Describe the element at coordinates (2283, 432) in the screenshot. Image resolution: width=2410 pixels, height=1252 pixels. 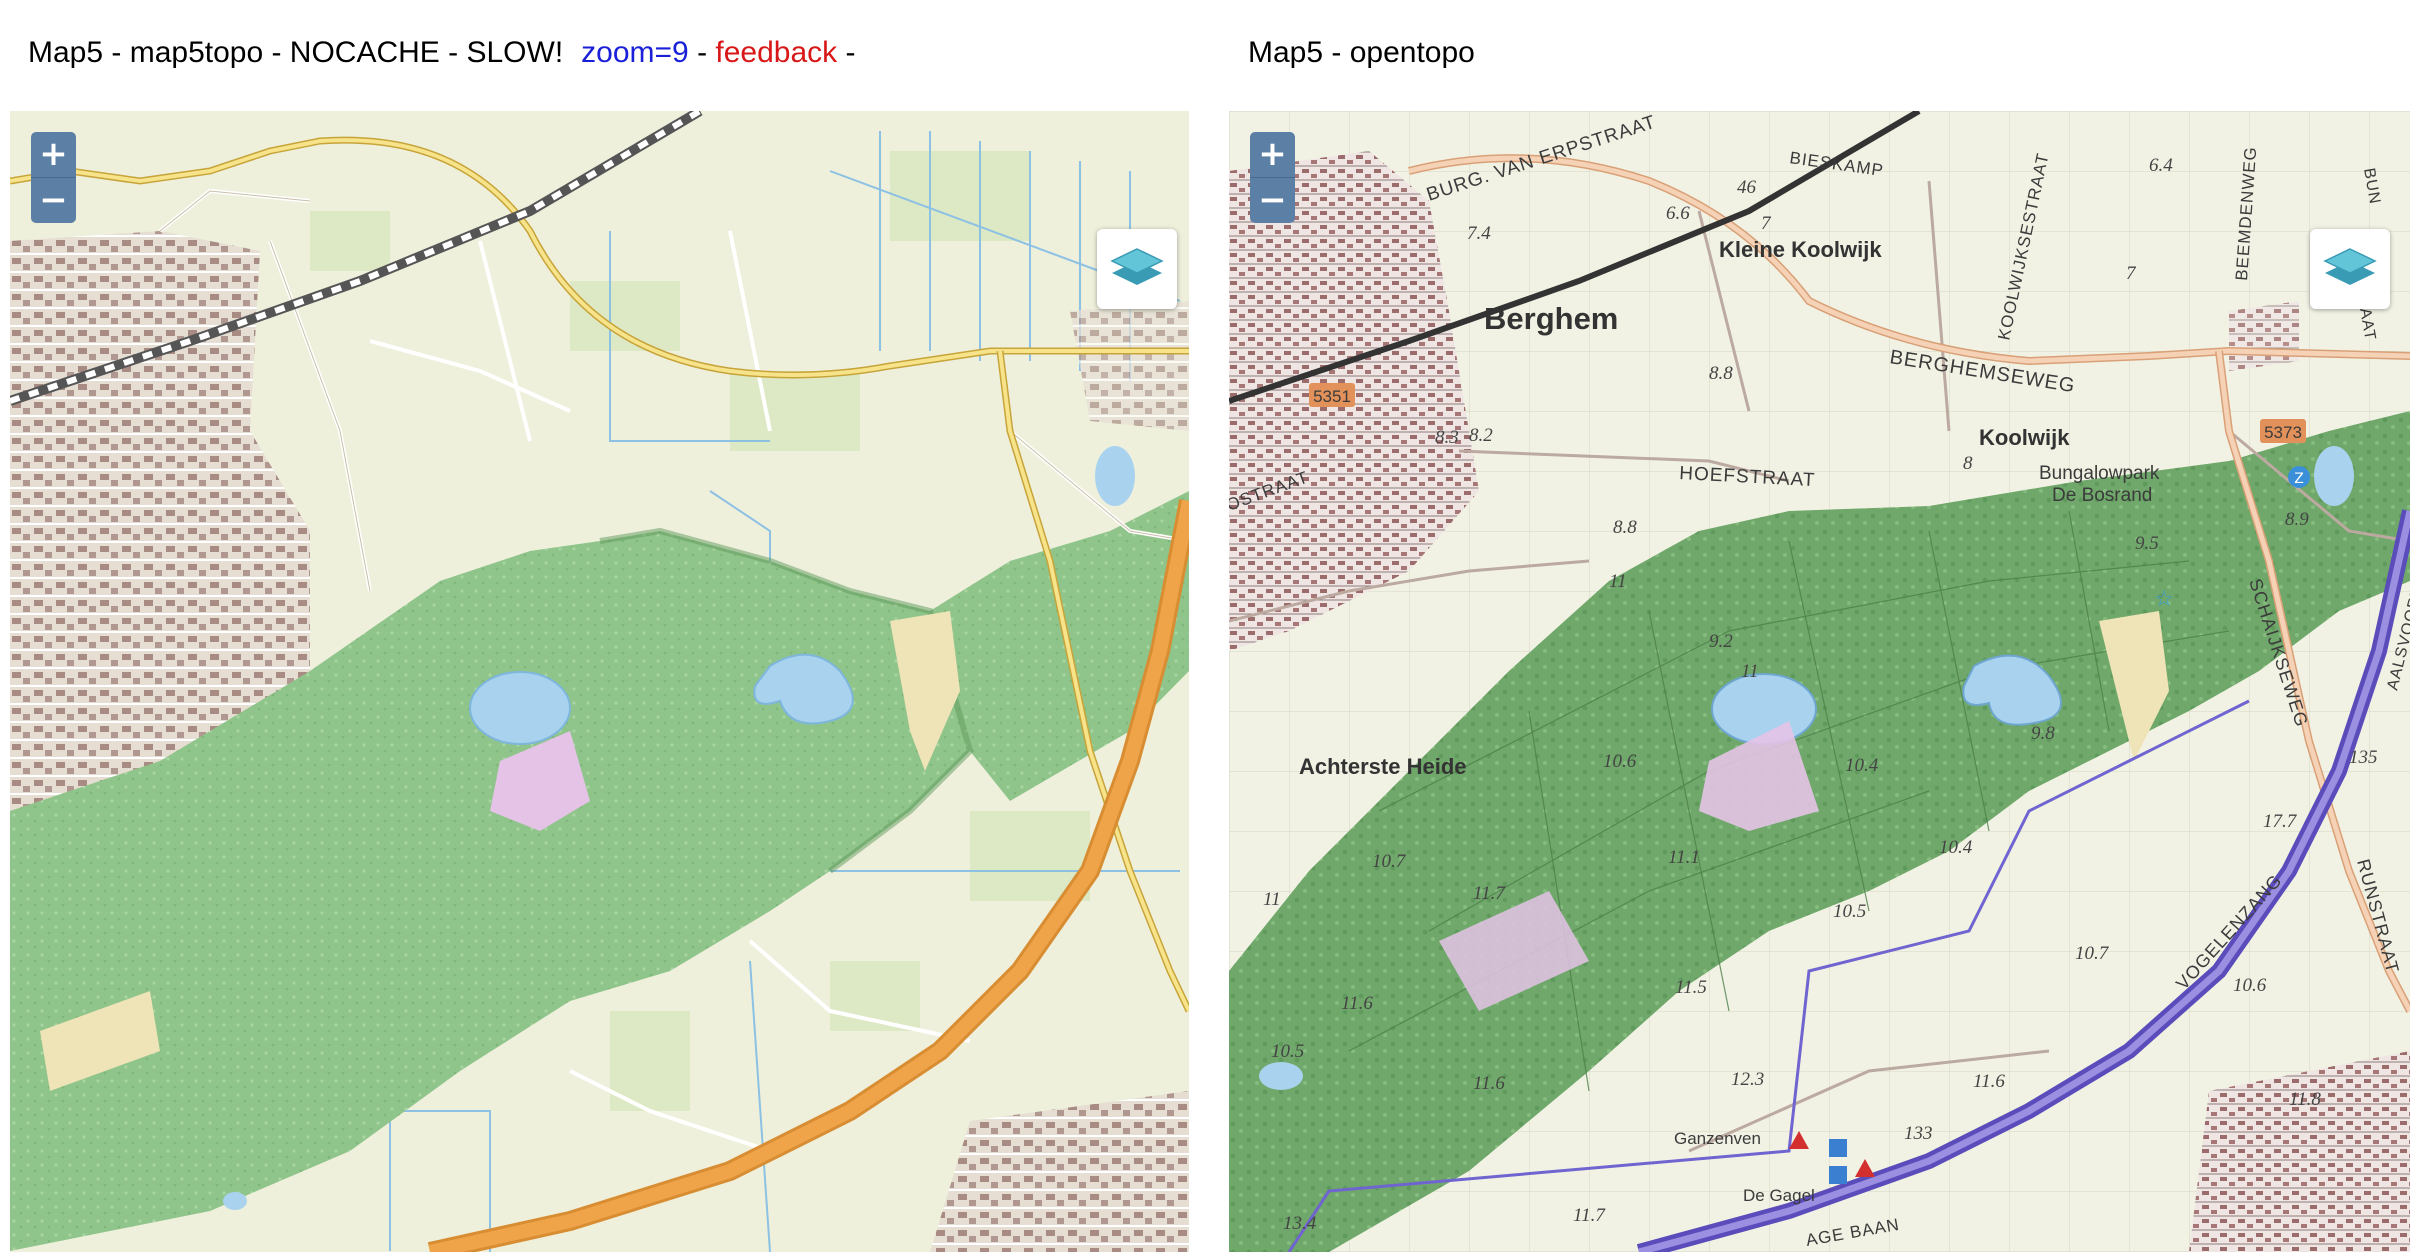
I see `road-ref-5373: 5373` at that location.